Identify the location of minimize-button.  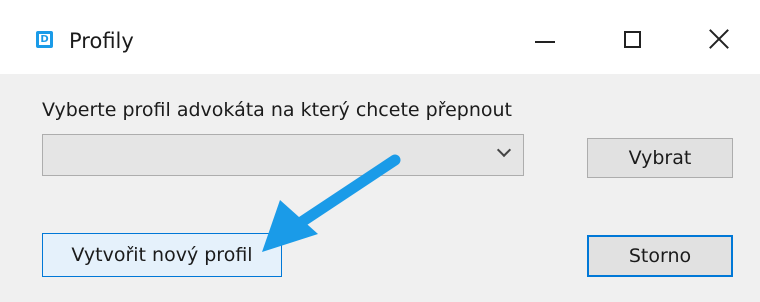
(544, 41).